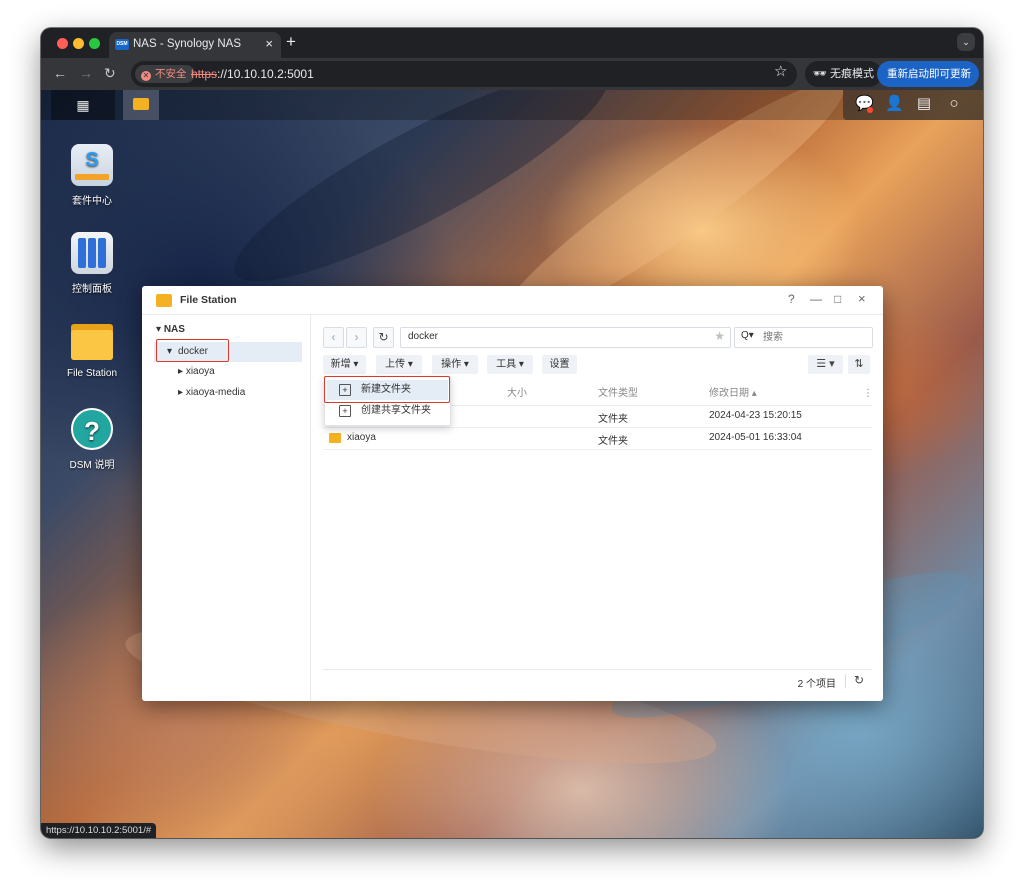  Describe the element at coordinates (387, 389) in the screenshot. I see `highlight-box-create-folder` at that location.